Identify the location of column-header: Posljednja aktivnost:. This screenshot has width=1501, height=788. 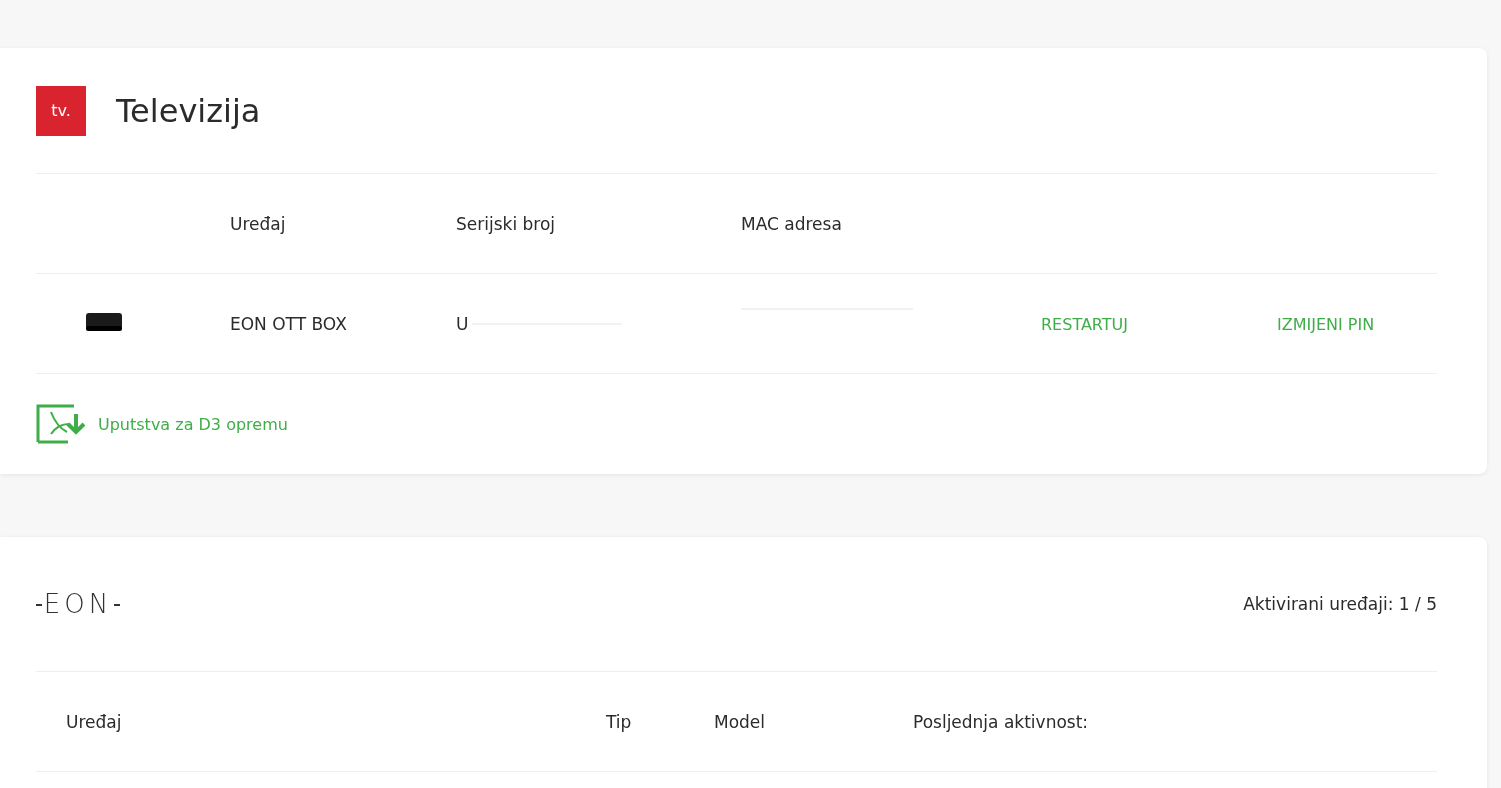
(1001, 721).